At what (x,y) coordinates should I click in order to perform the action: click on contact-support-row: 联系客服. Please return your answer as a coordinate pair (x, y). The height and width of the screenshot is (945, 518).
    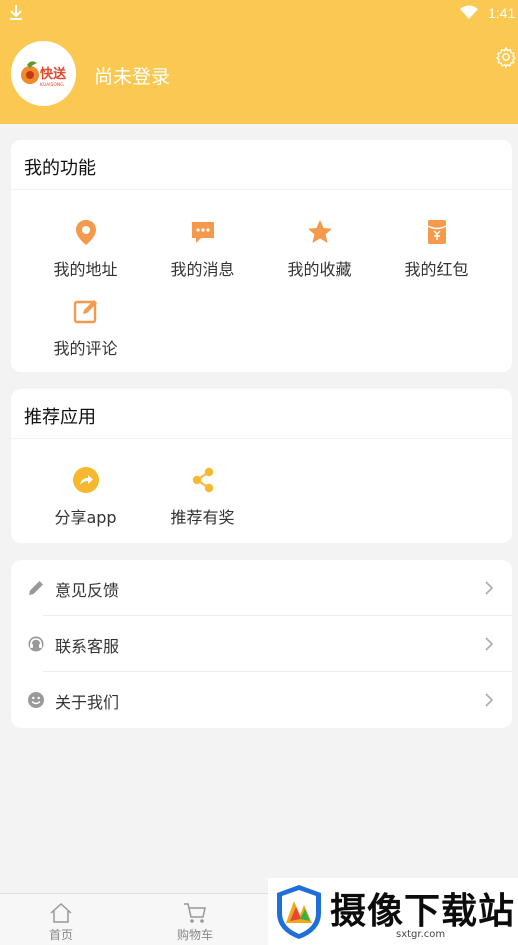
    Looking at the image, I should click on (261, 644).